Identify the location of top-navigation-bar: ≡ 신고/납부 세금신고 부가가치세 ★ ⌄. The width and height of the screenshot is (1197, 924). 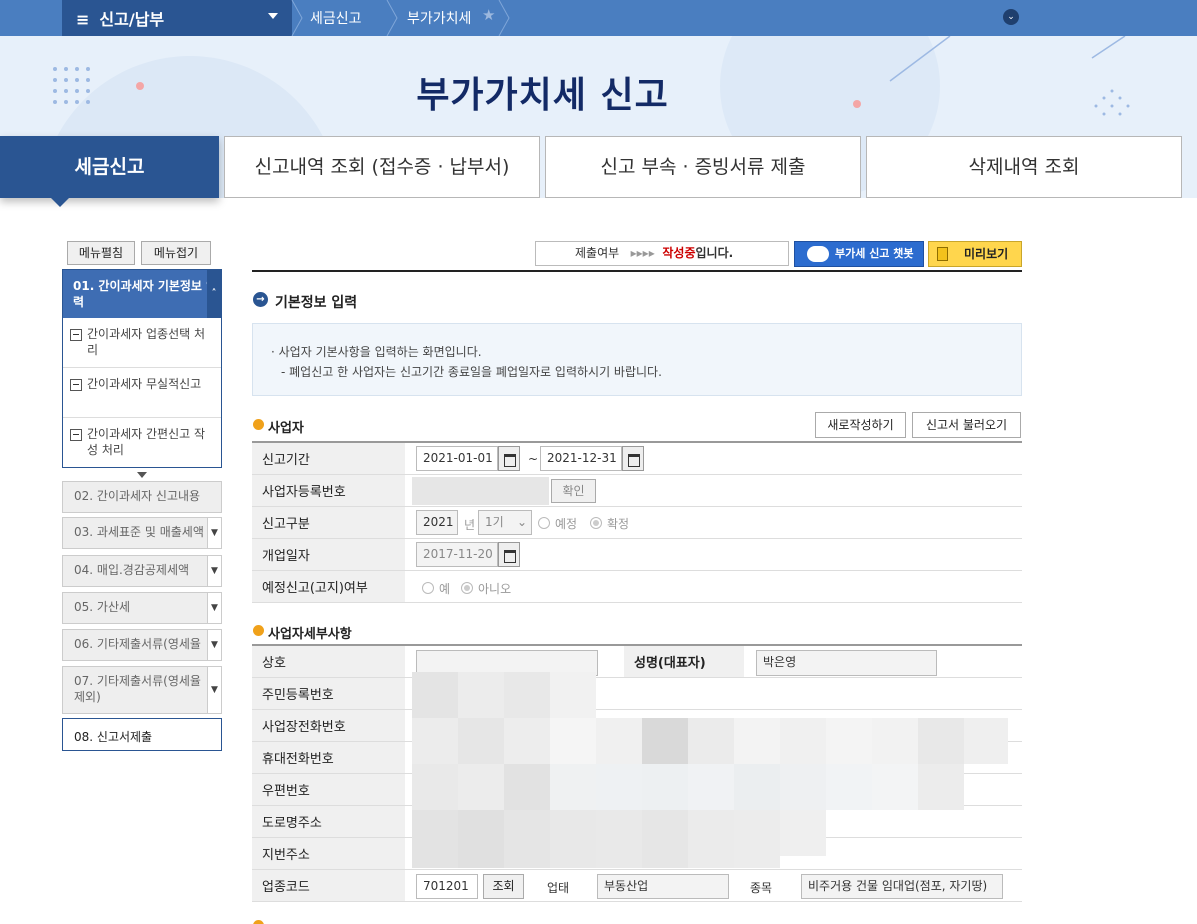
(598, 18).